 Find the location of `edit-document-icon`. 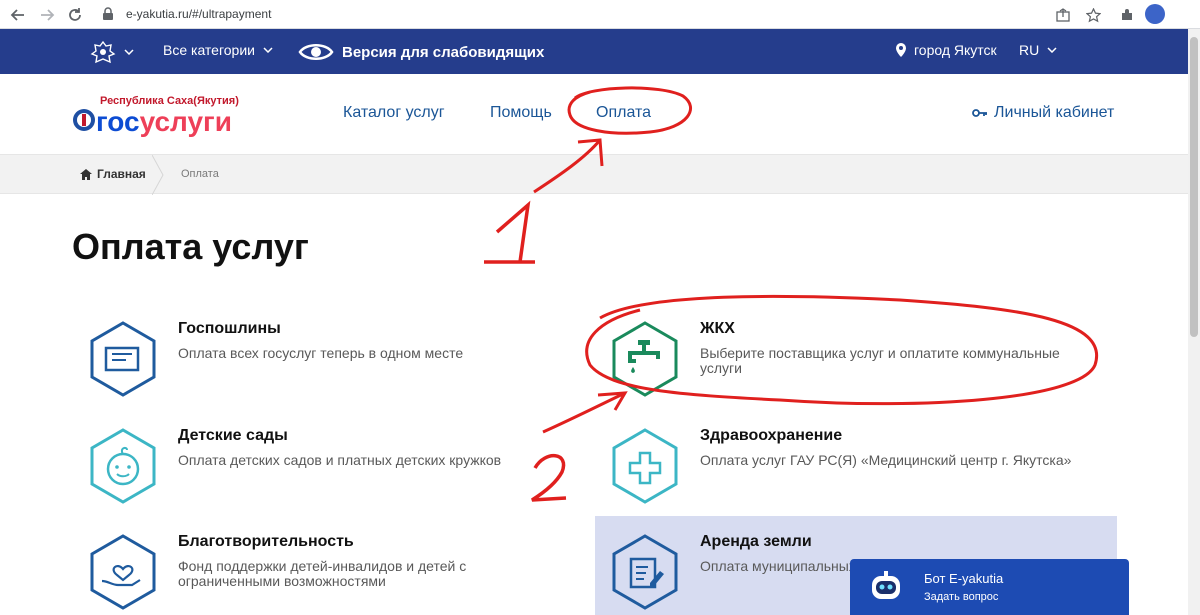

edit-document-icon is located at coordinates (645, 572).